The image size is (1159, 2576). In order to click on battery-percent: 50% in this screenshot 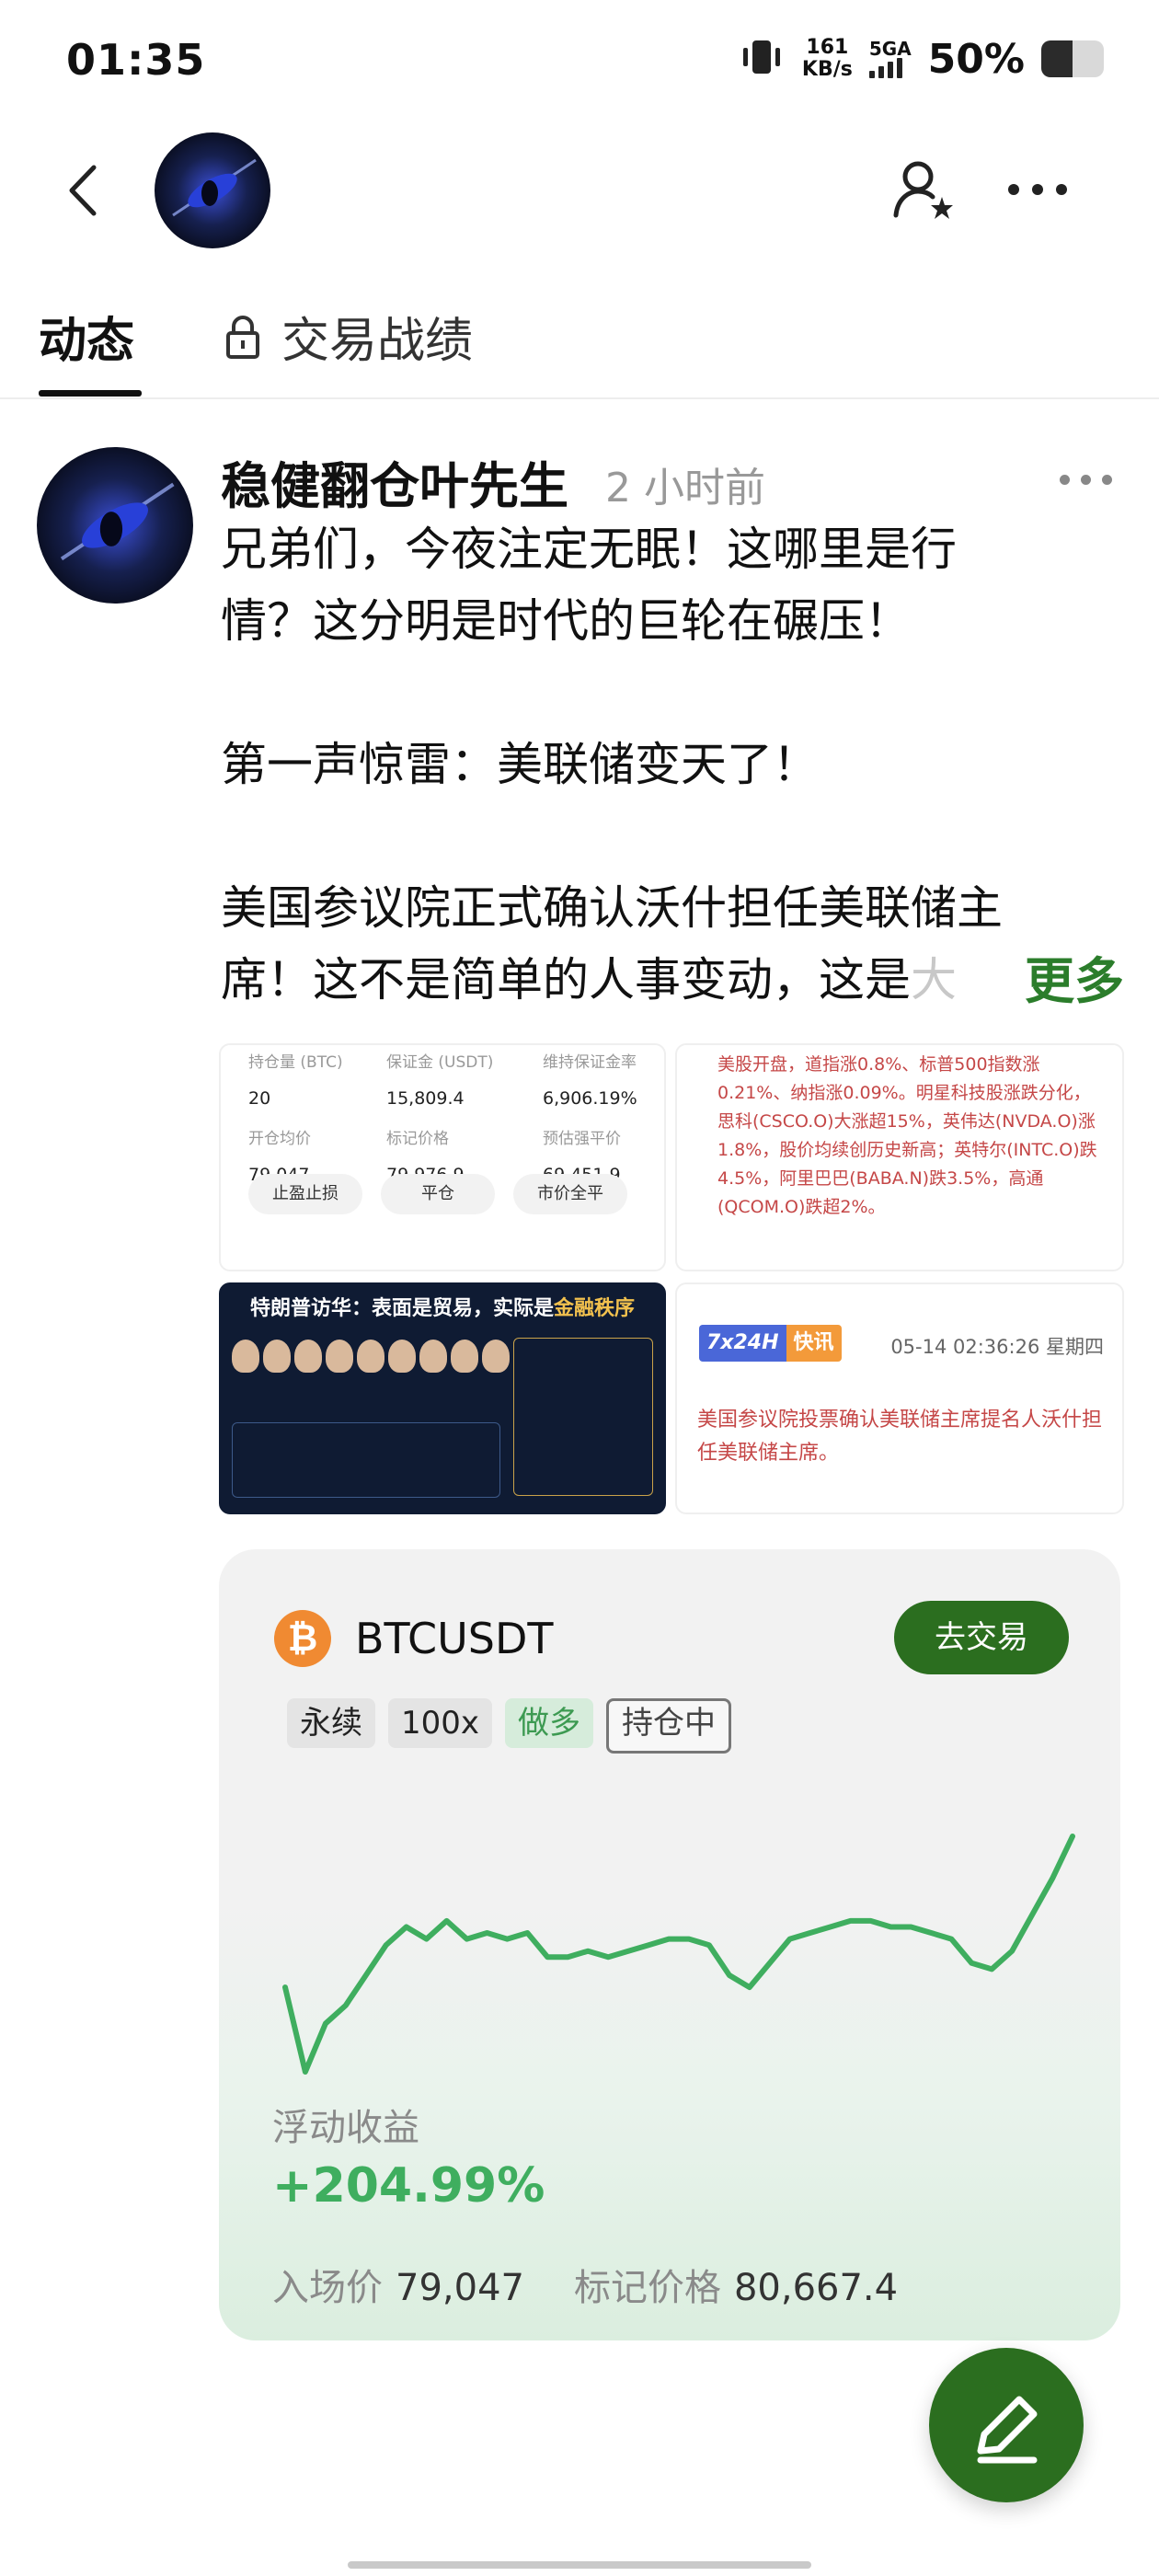, I will do `click(976, 59)`.